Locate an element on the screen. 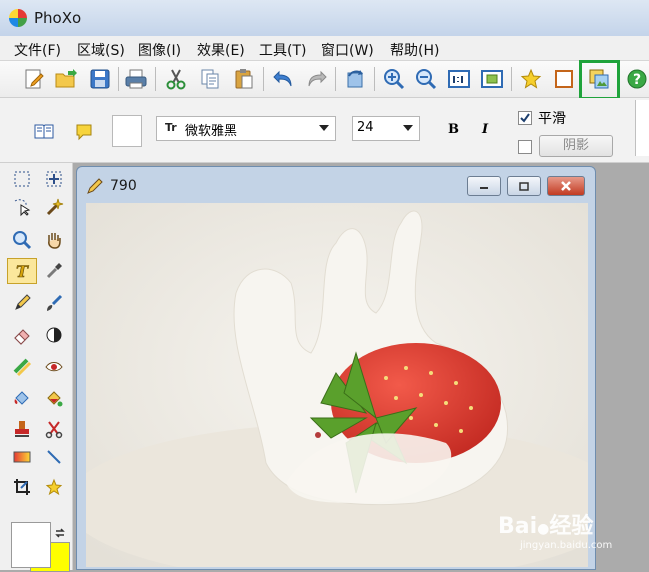 This screenshot has height=572, width=649. watermark-brand-suffix: 经验 is located at coordinates (571, 526).